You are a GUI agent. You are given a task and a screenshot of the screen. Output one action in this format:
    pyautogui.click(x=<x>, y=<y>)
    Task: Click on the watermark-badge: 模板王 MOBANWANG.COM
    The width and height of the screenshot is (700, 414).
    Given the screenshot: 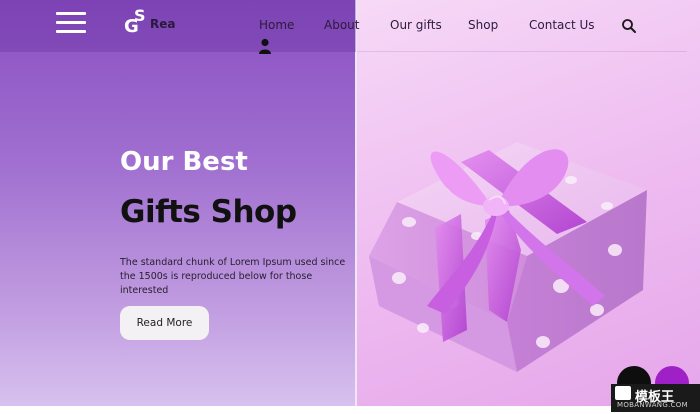 What is the action you would take?
    pyautogui.click(x=655, y=398)
    